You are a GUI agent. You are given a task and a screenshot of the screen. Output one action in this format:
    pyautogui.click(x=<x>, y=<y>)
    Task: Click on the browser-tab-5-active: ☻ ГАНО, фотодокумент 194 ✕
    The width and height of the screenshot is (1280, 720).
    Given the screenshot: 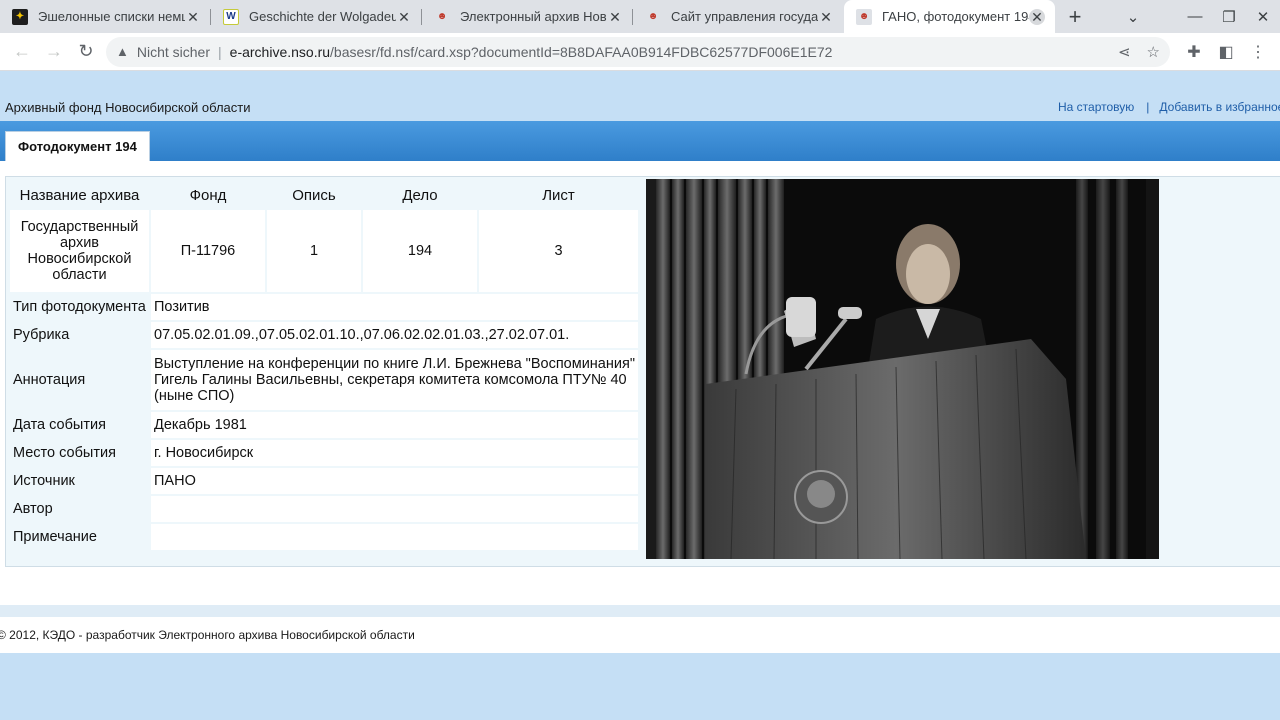 What is the action you would take?
    pyautogui.click(x=949, y=16)
    